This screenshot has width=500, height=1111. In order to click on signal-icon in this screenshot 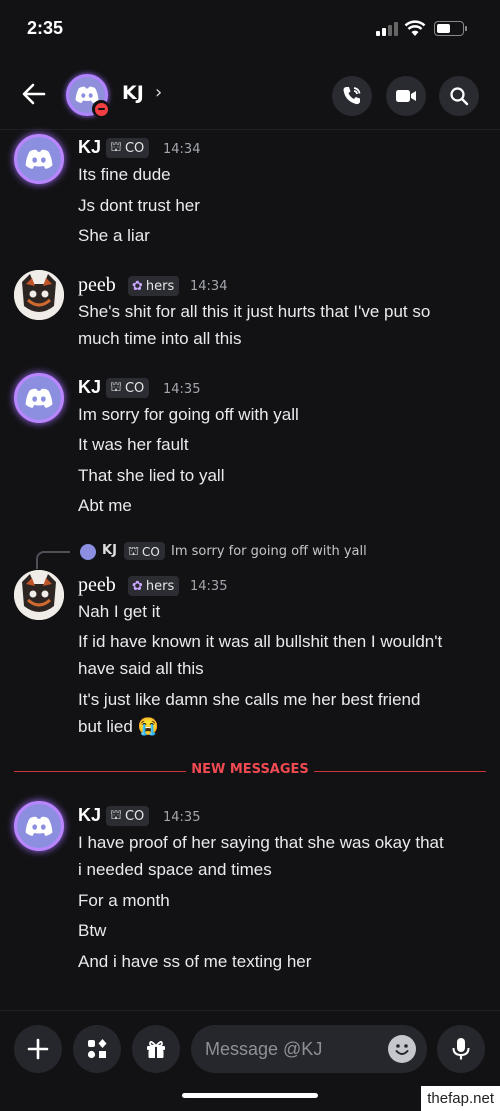, I will do `click(387, 29)`.